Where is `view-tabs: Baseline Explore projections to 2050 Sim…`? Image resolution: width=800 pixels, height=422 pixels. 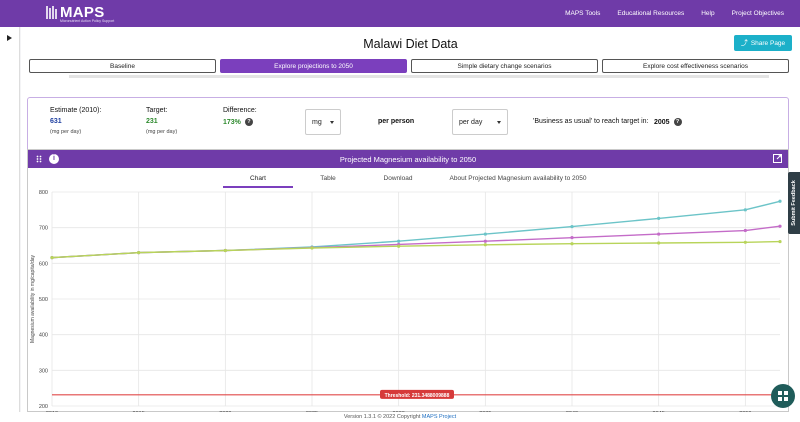
view-tabs: Baseline Explore projections to 2050 Sim… is located at coordinates (409, 66).